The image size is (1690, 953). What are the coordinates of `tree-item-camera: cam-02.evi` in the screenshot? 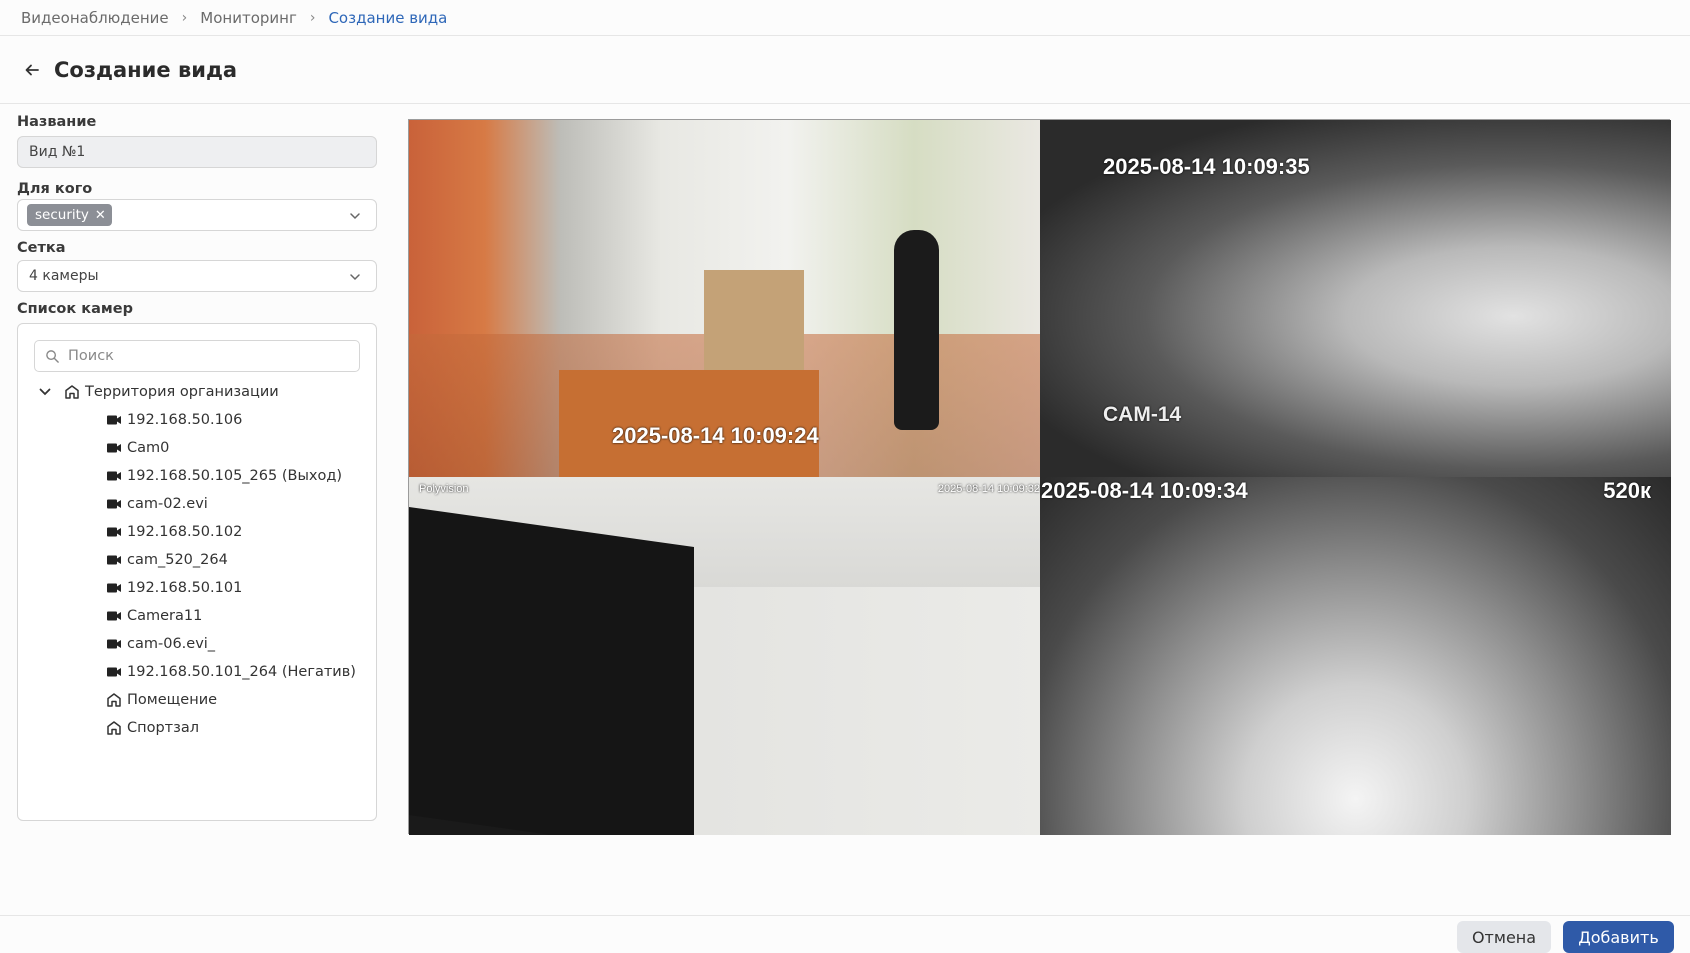 It's located at (197, 504).